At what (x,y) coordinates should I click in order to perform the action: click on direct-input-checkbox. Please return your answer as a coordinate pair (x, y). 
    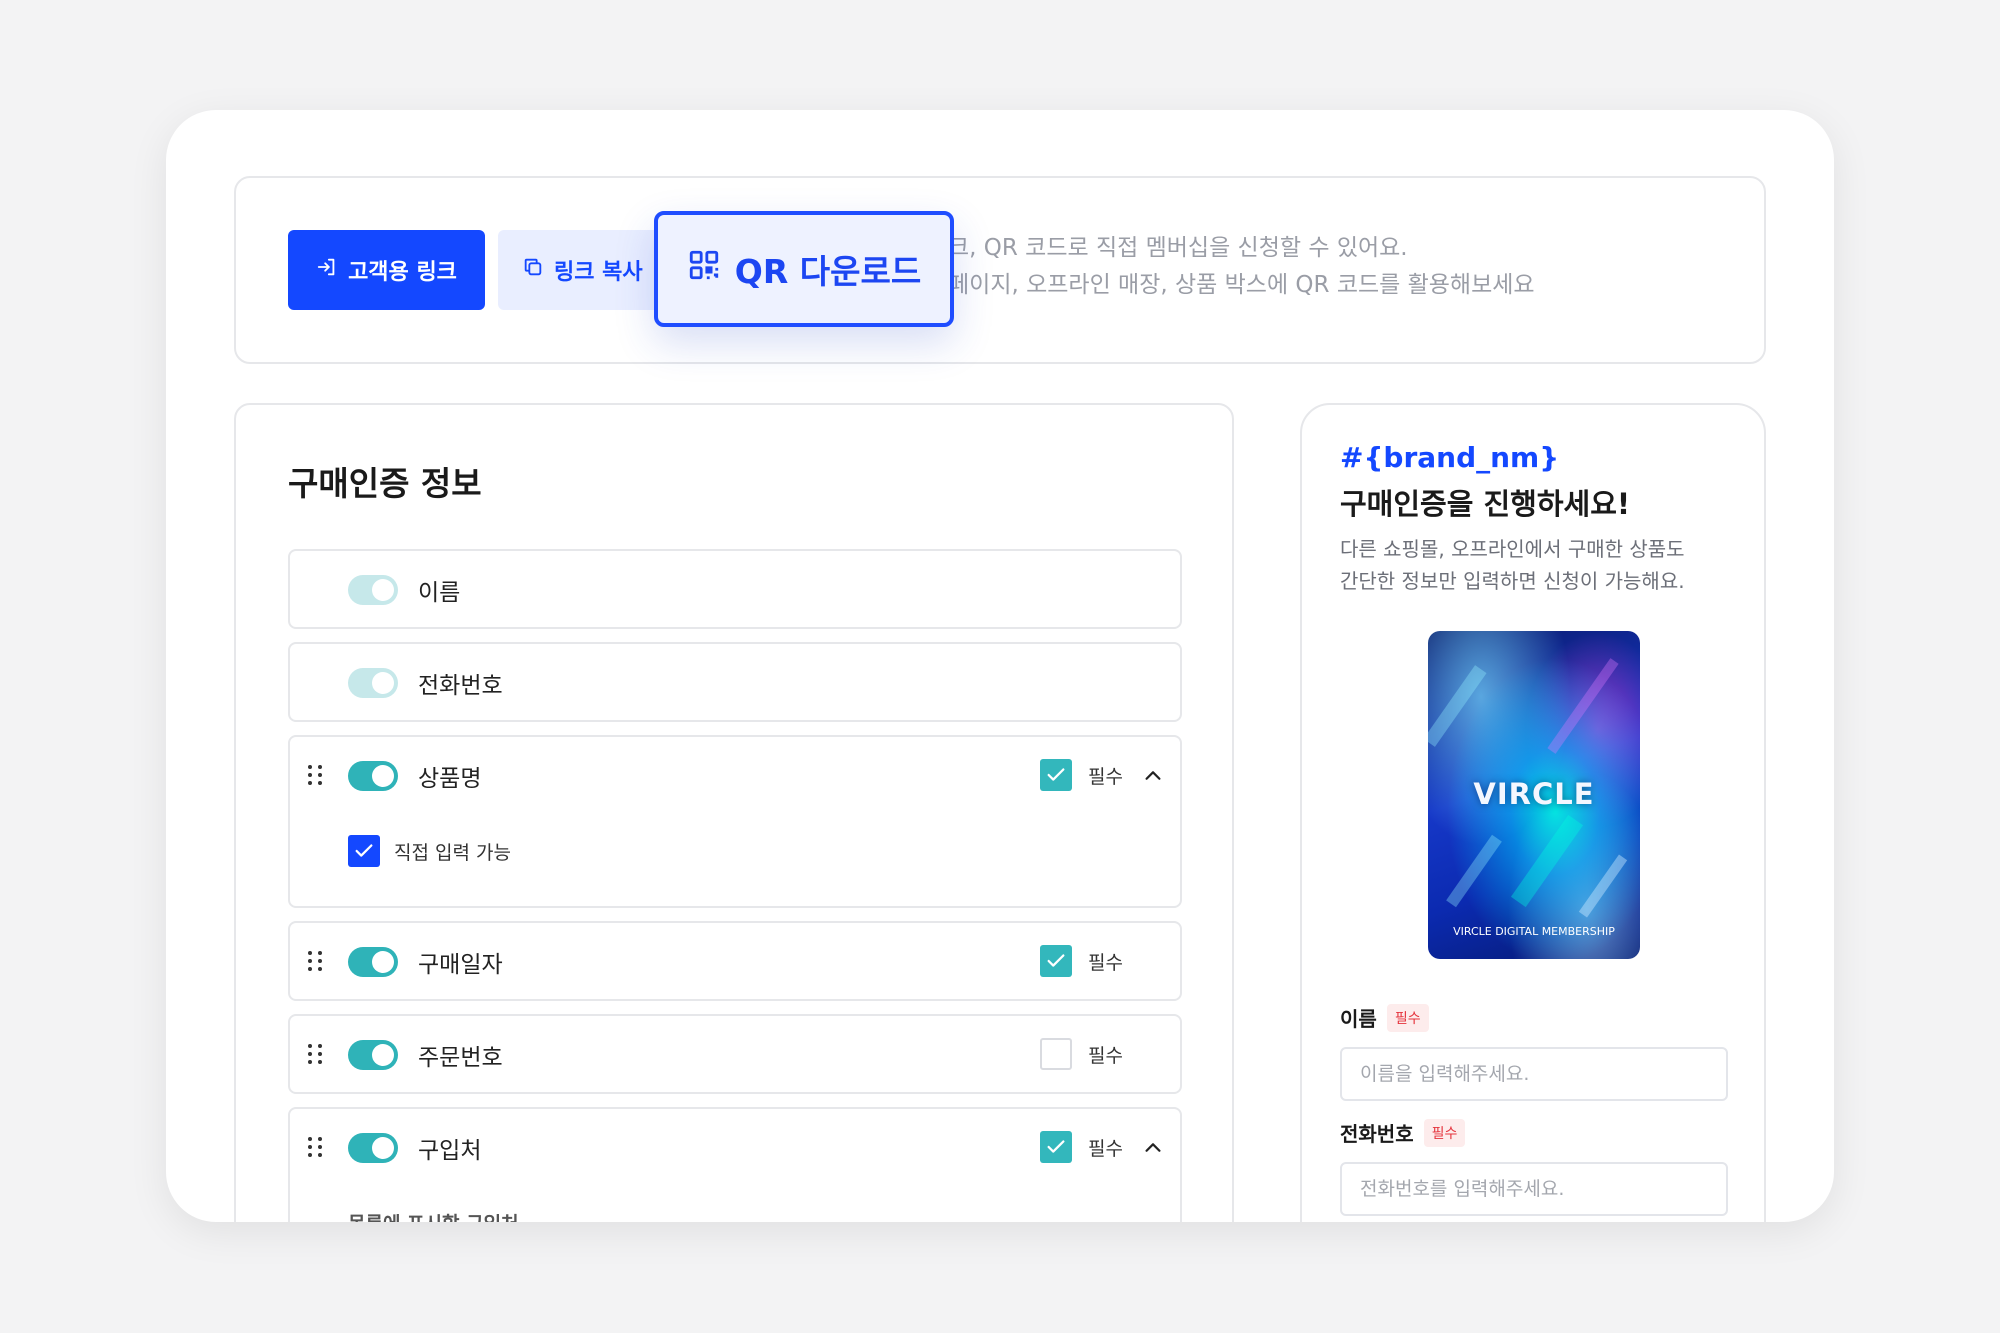
    Looking at the image, I should click on (364, 851).